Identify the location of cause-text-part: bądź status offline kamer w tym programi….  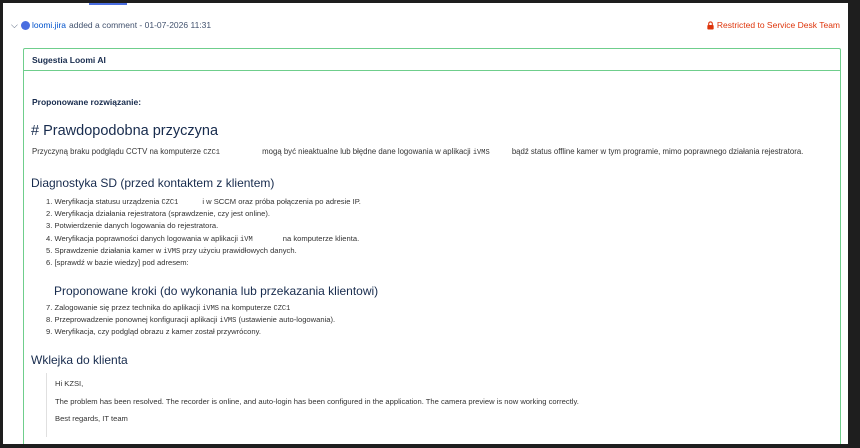
(657, 151).